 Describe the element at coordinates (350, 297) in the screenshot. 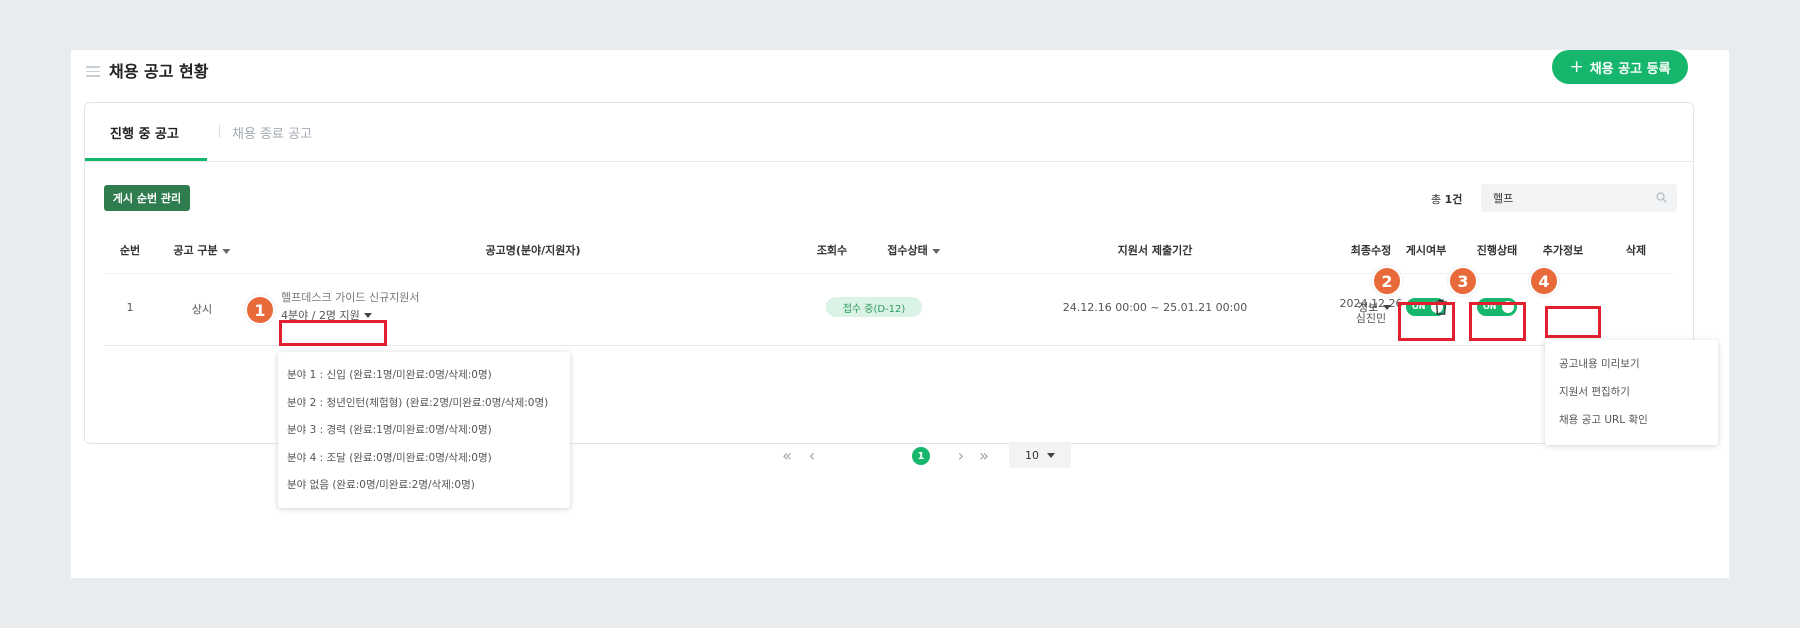

I see `job-posting-title: 헬프데스크 가이드 신규지원서` at that location.